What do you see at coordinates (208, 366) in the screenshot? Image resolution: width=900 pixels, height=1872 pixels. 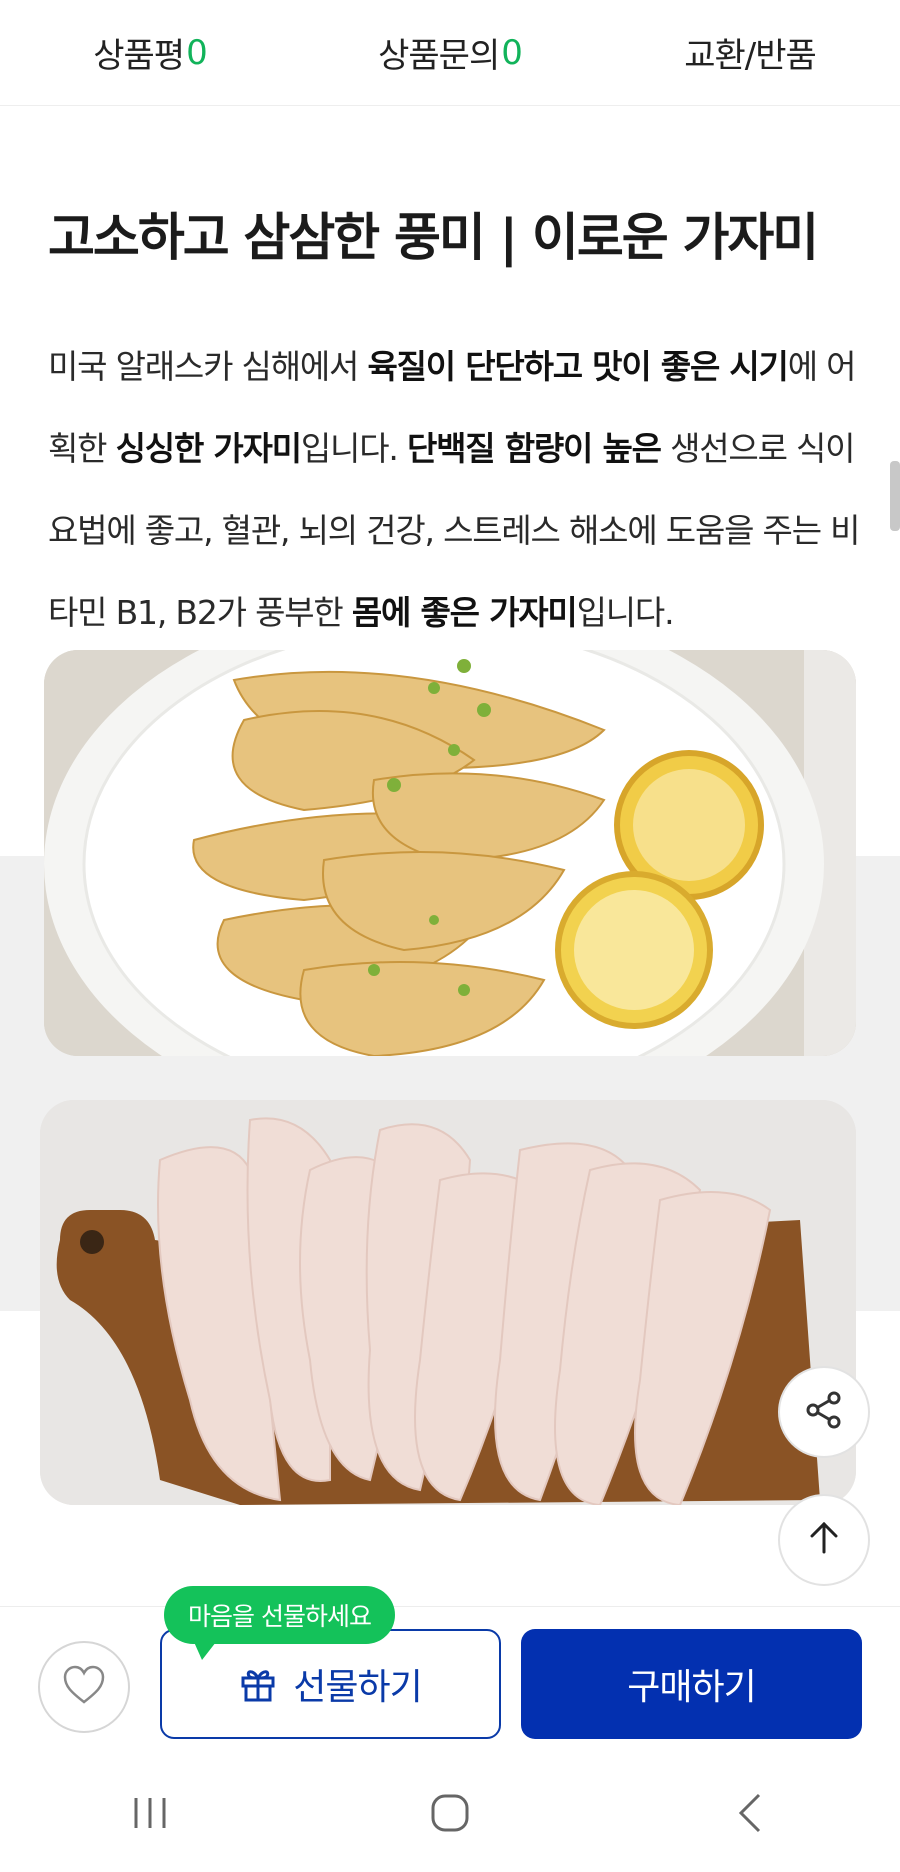 I see `desc-text-1: 미국 알래스카 심해에서` at bounding box center [208, 366].